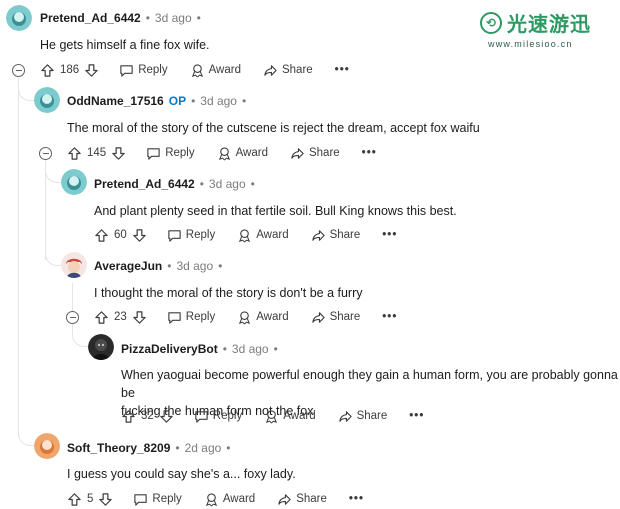 The width and height of the screenshot is (620, 509). What do you see at coordinates (118, 448) in the screenshot?
I see `author-name: Soft_Theory_8209` at bounding box center [118, 448].